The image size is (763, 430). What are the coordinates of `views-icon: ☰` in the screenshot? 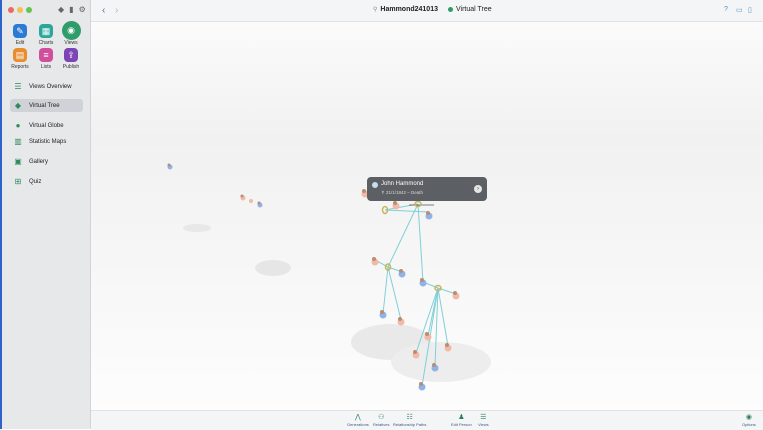 It's located at (483, 417).